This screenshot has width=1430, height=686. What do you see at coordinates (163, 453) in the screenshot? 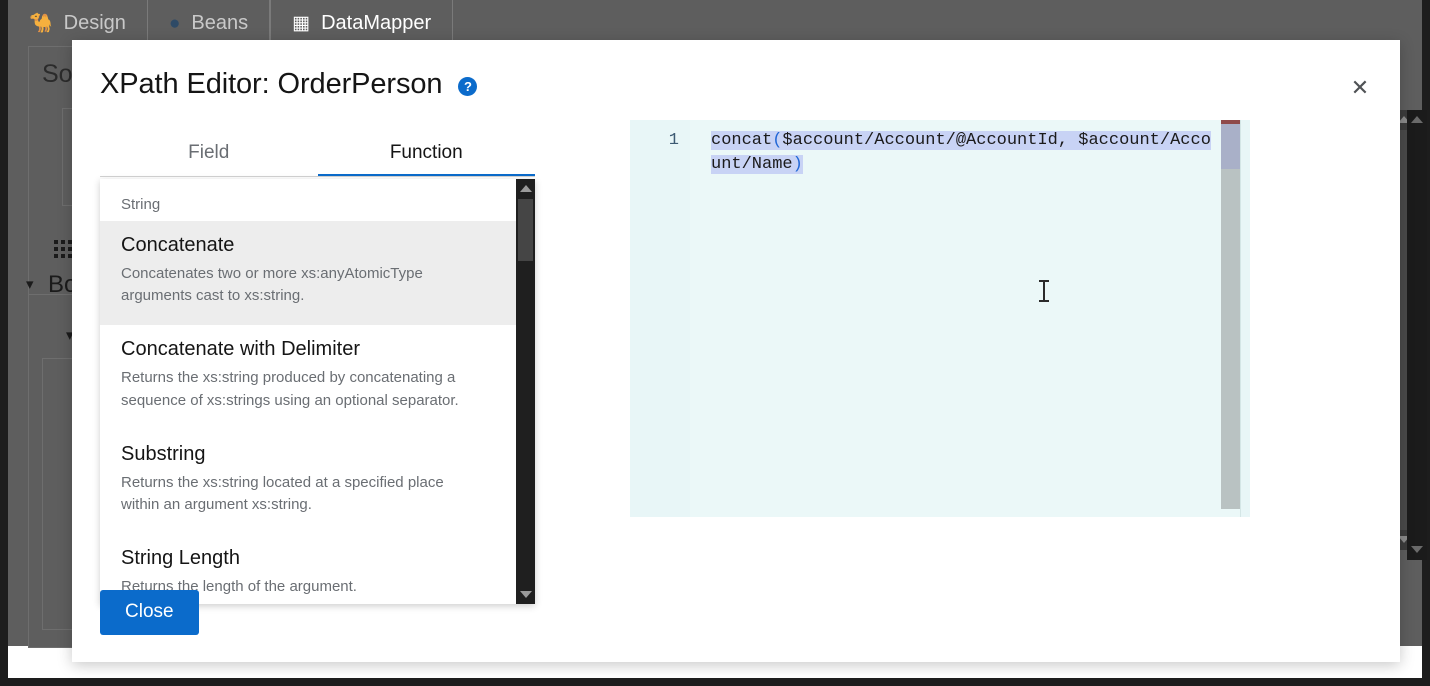
I see `function-name: Substring` at bounding box center [163, 453].